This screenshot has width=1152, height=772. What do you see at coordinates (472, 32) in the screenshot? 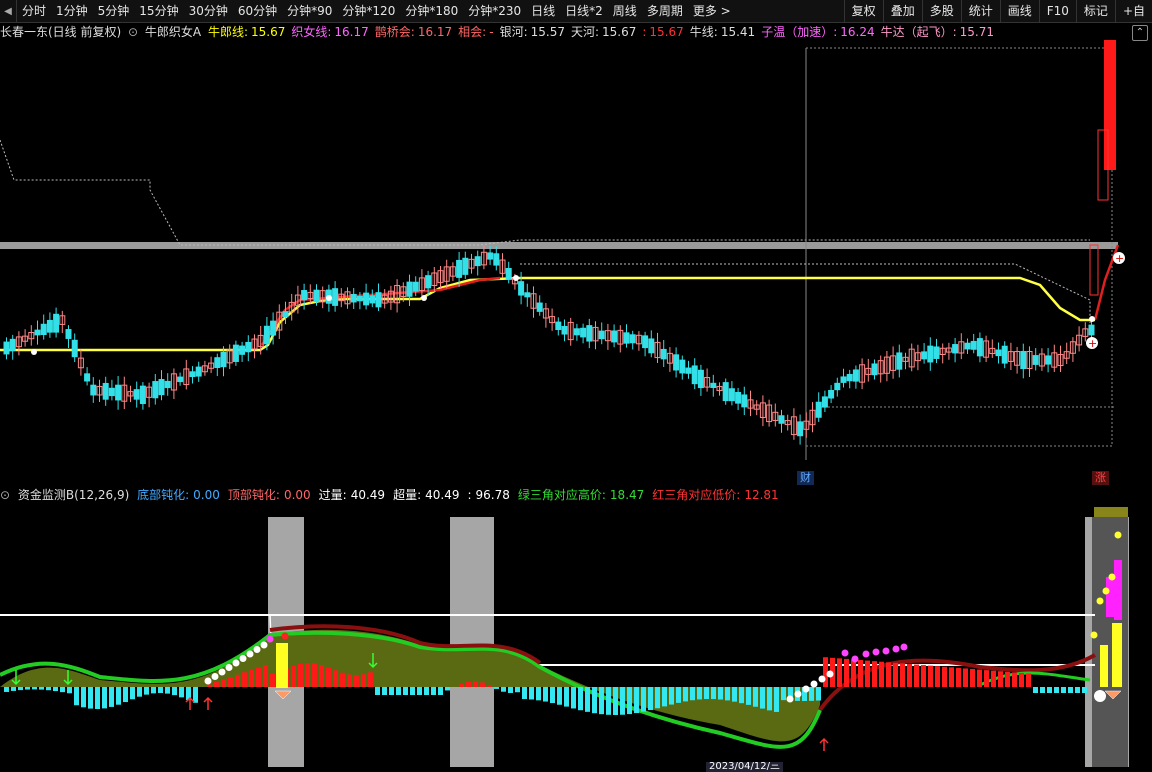
I see `indicator-field-label: 相会:` at bounding box center [472, 32].